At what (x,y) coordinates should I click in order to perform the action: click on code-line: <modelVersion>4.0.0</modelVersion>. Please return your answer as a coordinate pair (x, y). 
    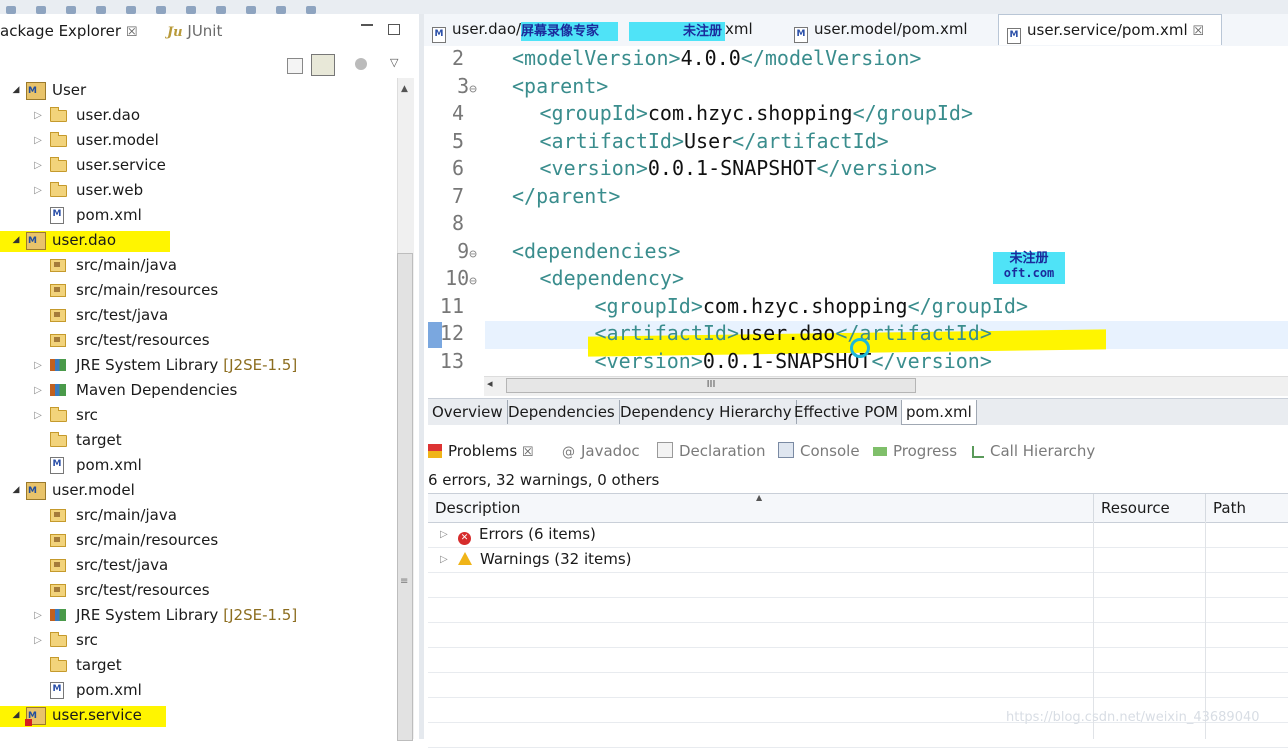
    Looking at the image, I should click on (716, 58).